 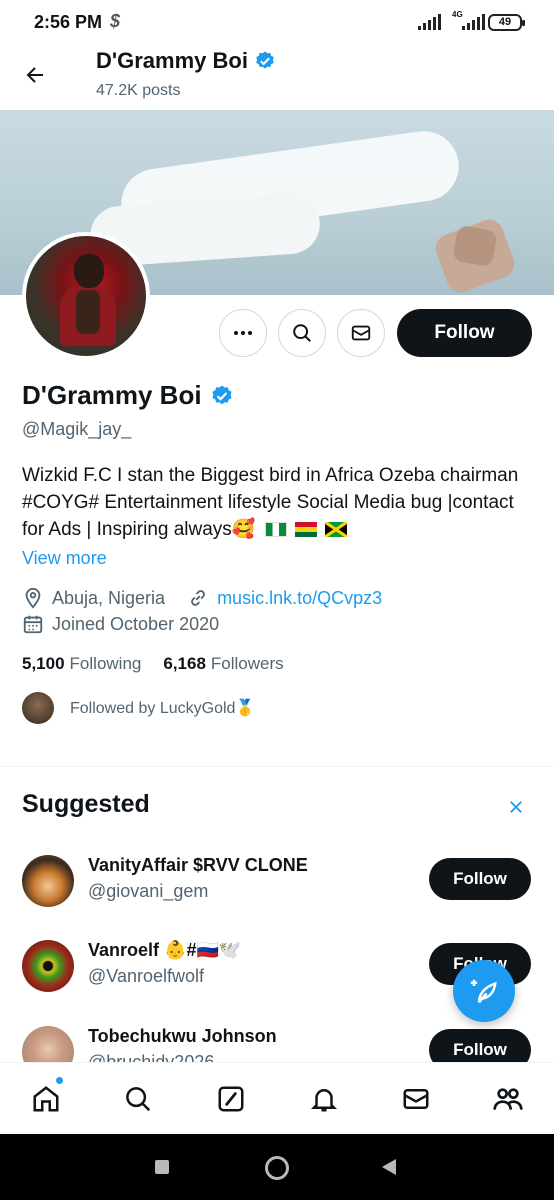 I want to click on back-system-button, so click(x=389, y=1167).